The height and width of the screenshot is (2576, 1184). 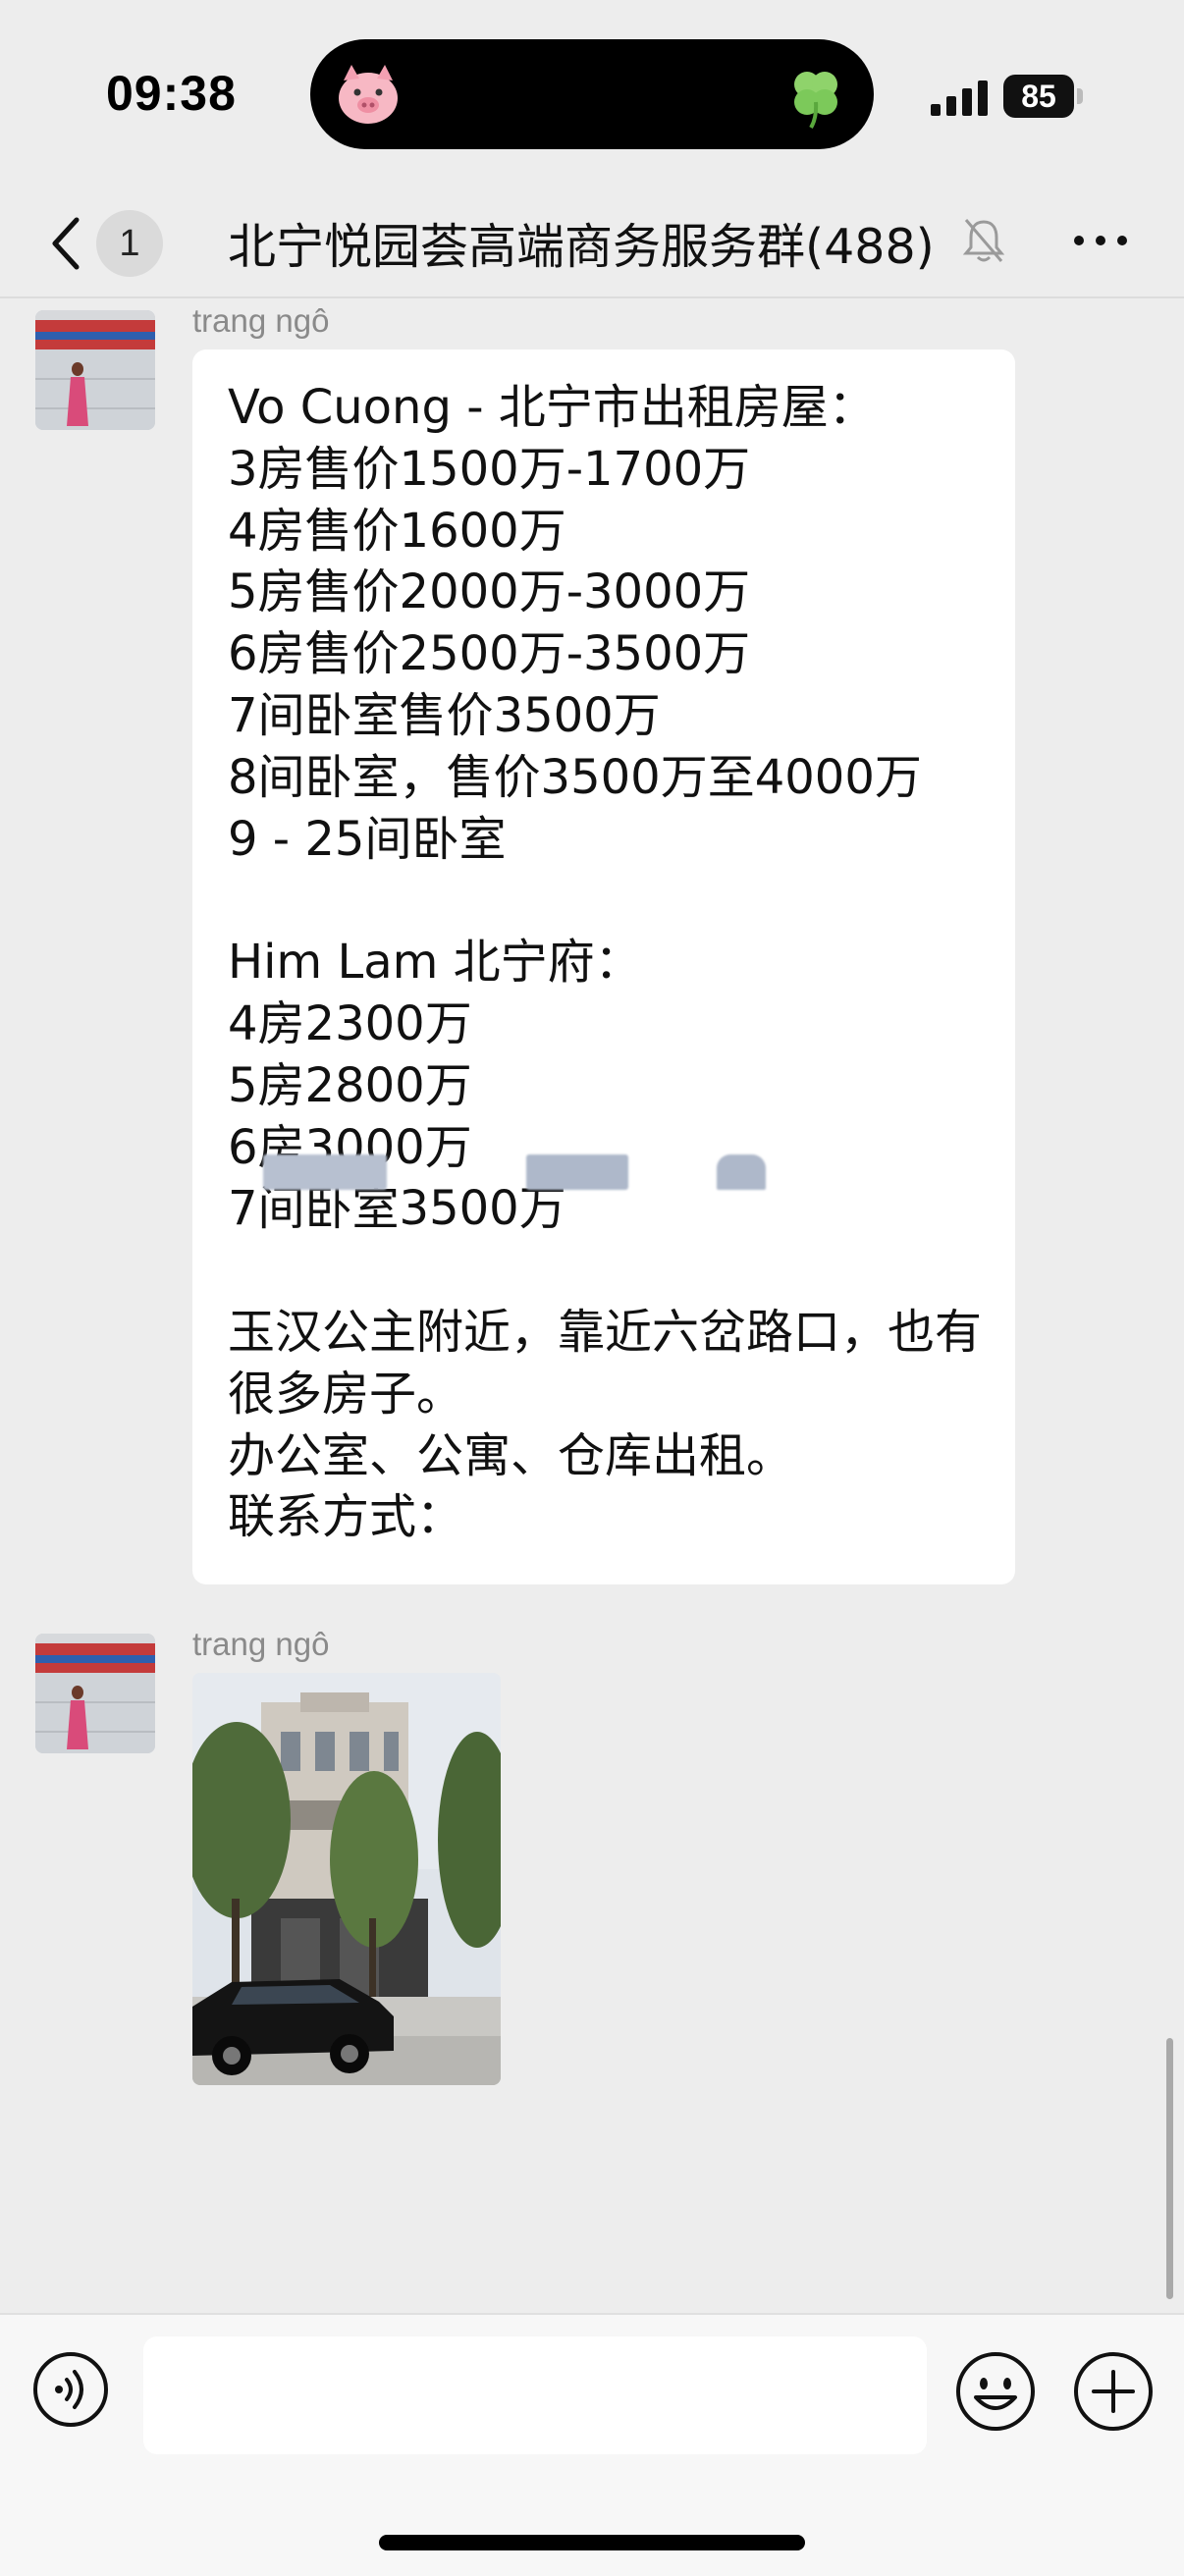 What do you see at coordinates (815, 101) in the screenshot?
I see `four-leaf-clover-icon` at bounding box center [815, 101].